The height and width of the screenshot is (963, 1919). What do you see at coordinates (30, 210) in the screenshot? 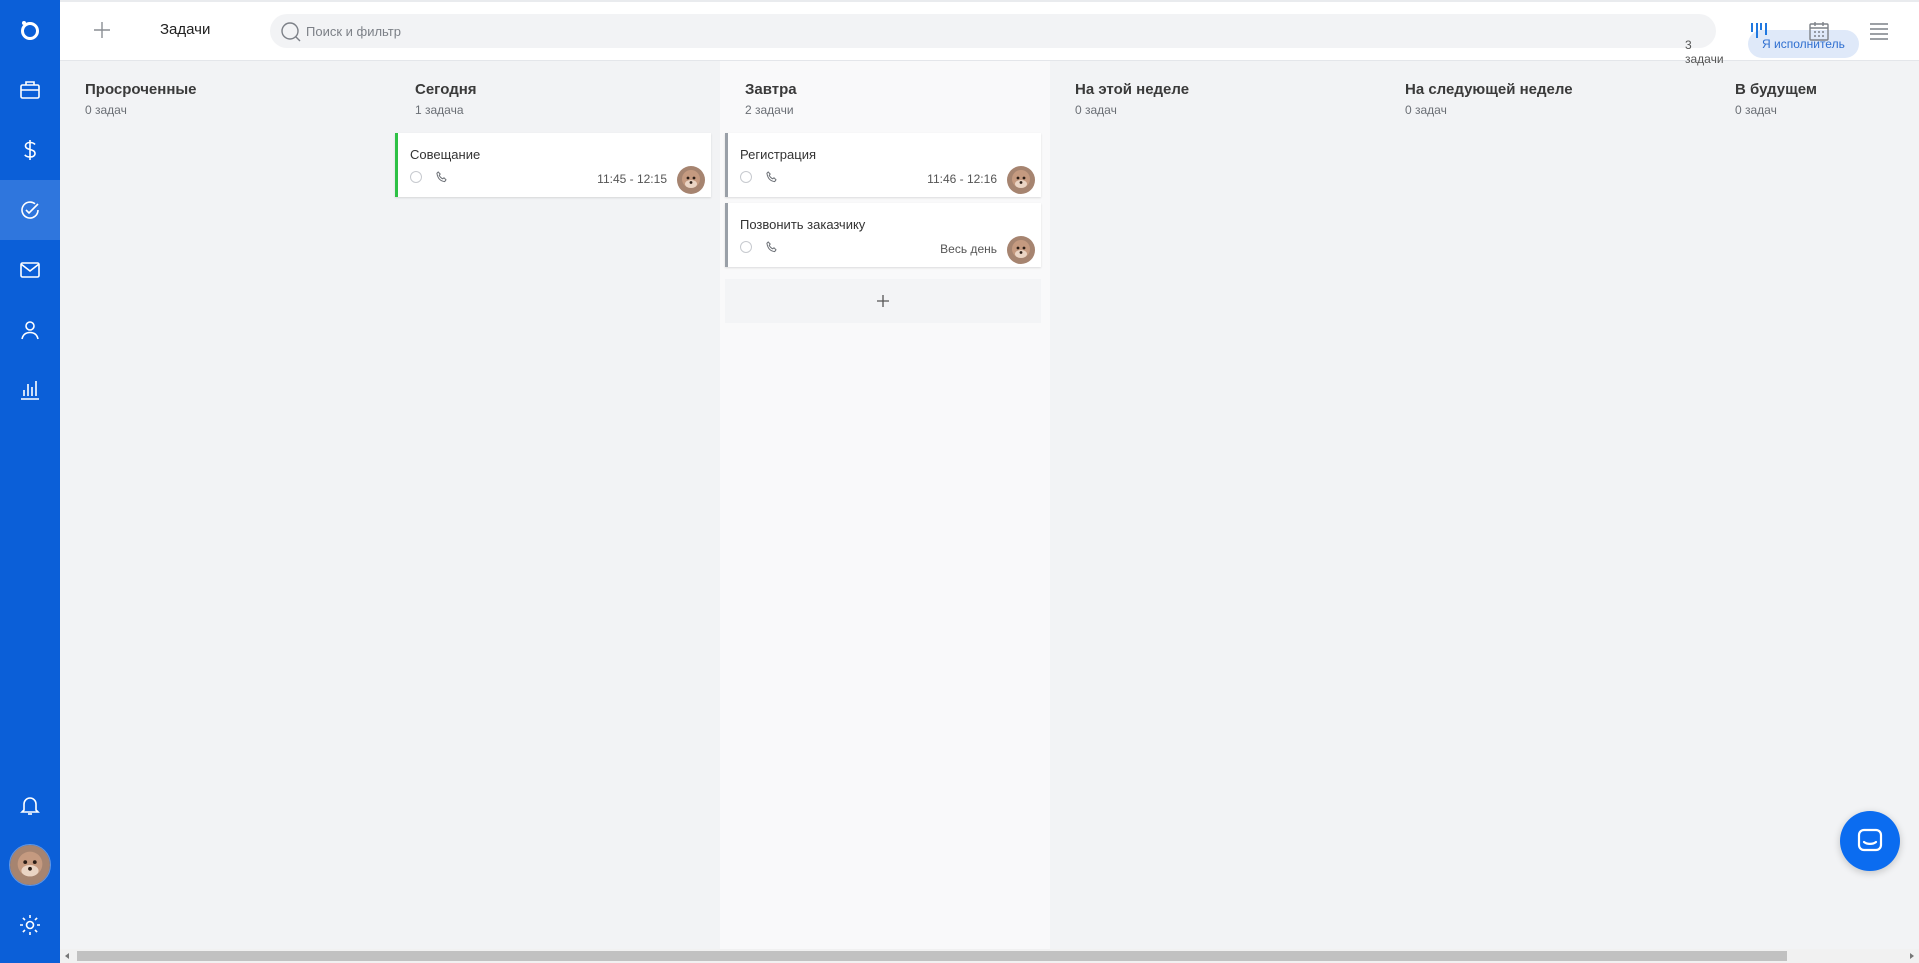
I see `tasks-check-icon` at bounding box center [30, 210].